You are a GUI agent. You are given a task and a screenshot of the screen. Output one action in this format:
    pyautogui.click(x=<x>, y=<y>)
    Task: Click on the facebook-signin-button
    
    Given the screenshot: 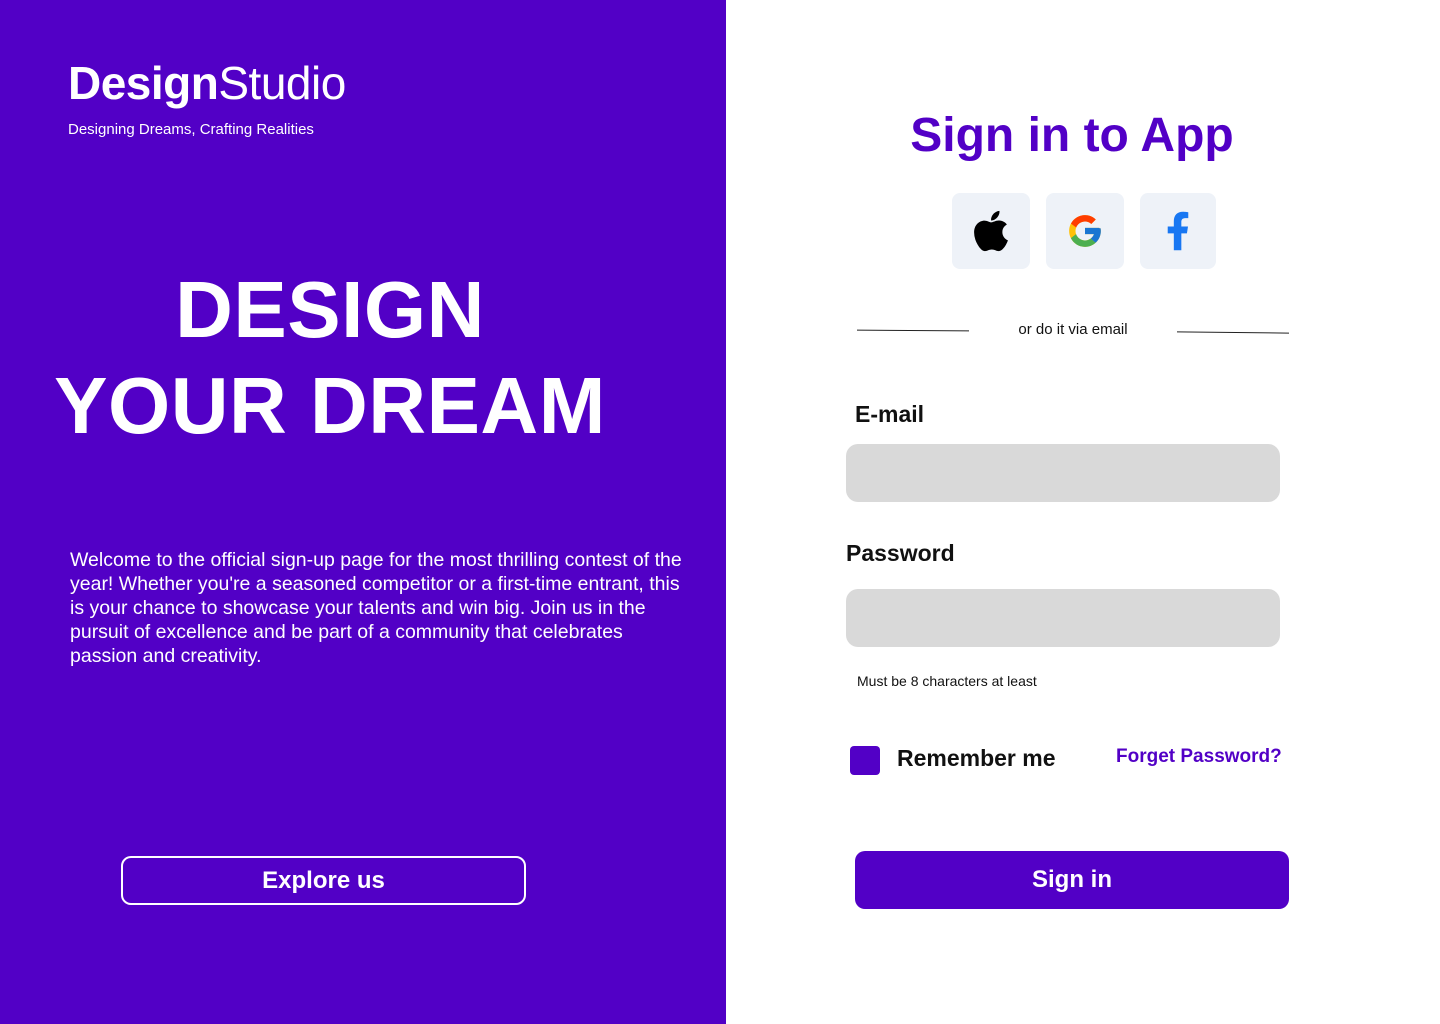 What is the action you would take?
    pyautogui.click(x=1178, y=231)
    